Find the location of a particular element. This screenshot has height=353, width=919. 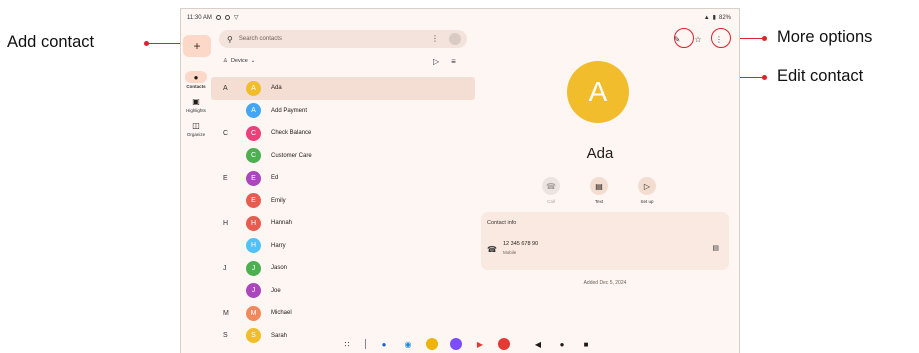

contact-row-name: Sarah is located at coordinates (279, 335).